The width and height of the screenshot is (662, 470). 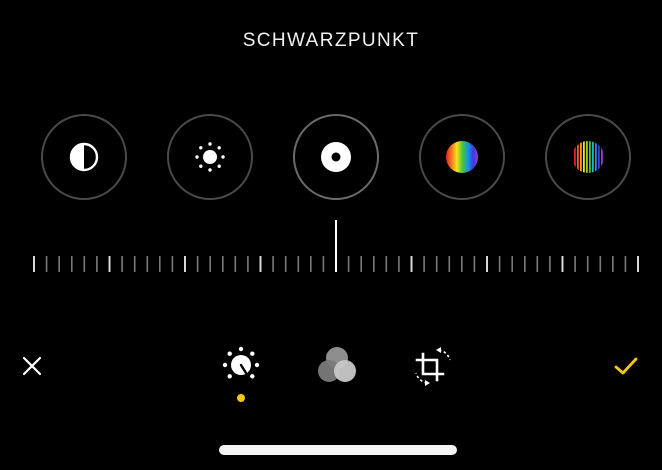 I want to click on filters-icon, so click(x=337, y=364).